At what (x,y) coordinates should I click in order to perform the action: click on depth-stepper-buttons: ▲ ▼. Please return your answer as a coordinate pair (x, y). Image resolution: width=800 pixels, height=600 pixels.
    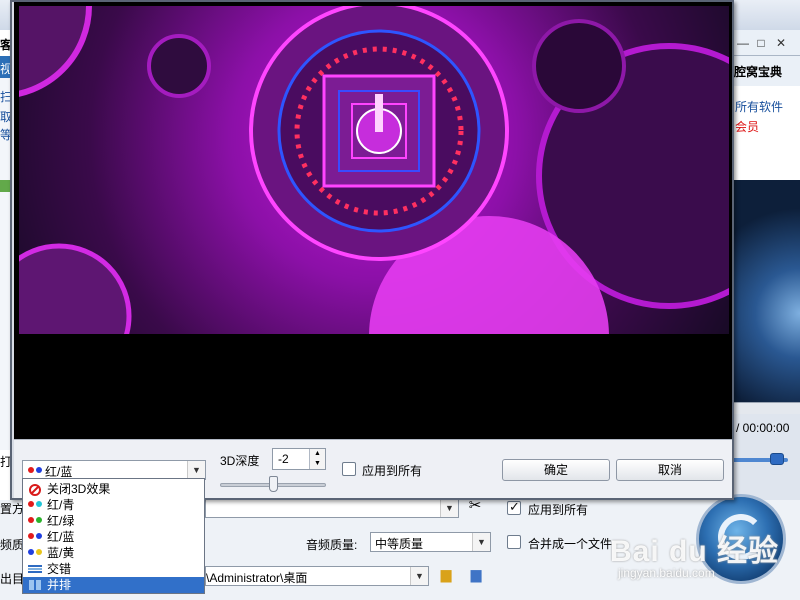
    Looking at the image, I should click on (317, 459).